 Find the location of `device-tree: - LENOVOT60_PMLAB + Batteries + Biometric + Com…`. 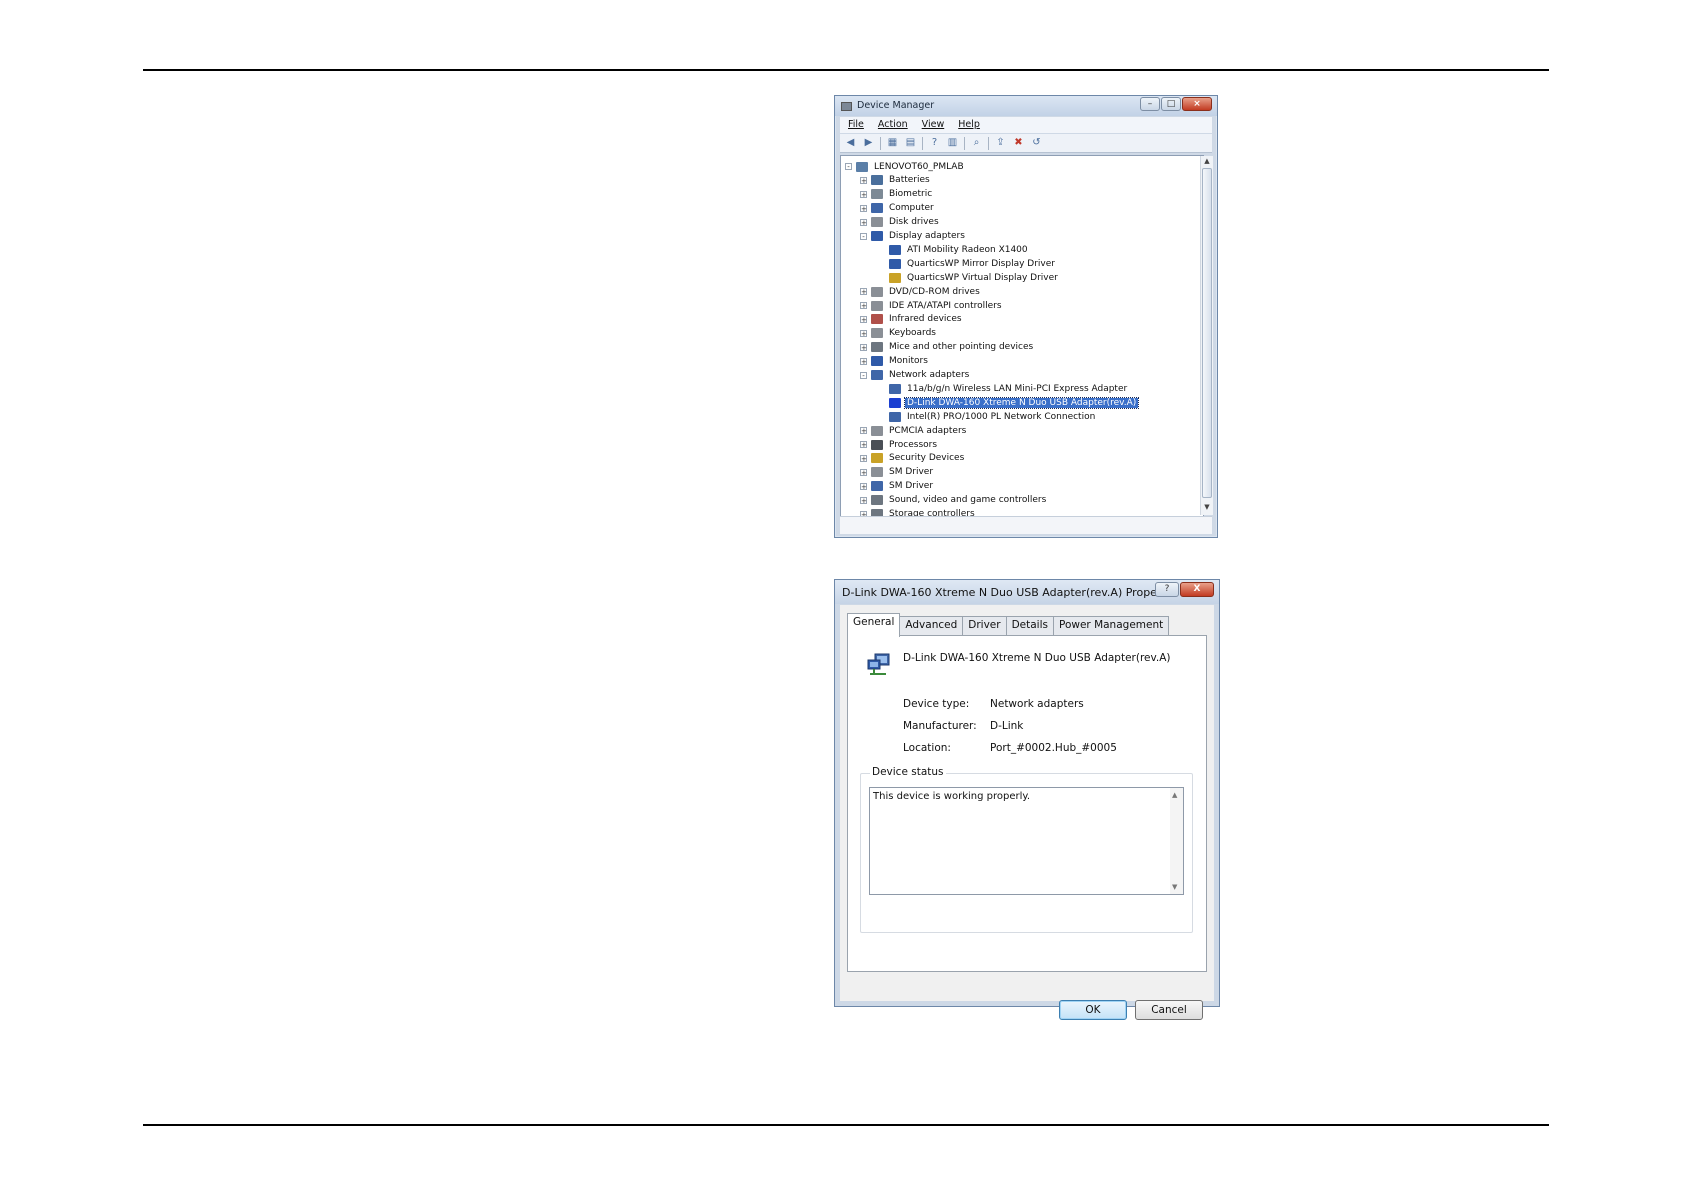

device-tree: - LENOVOT60_PMLAB + Batteries + Biometric + Com… is located at coordinates (1022, 336).